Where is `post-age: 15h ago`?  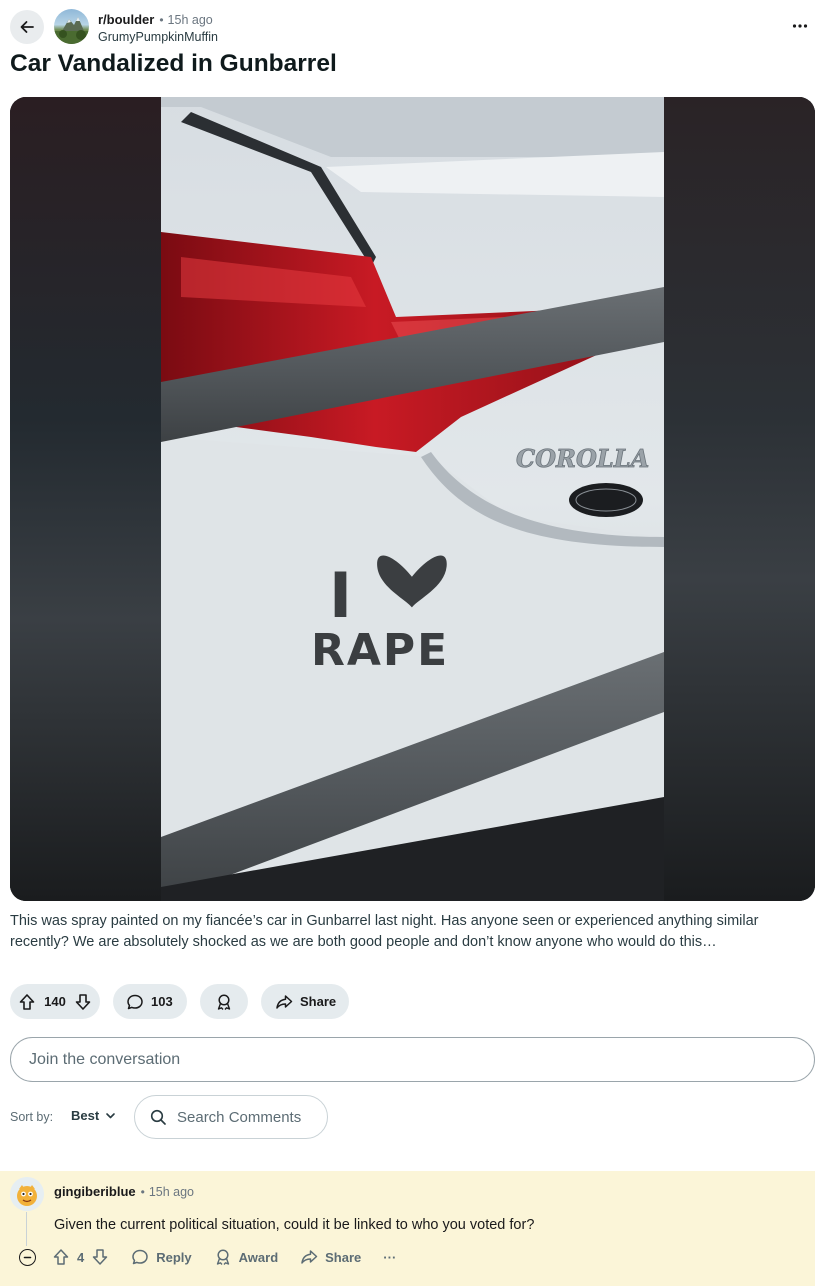 post-age: 15h ago is located at coordinates (190, 19).